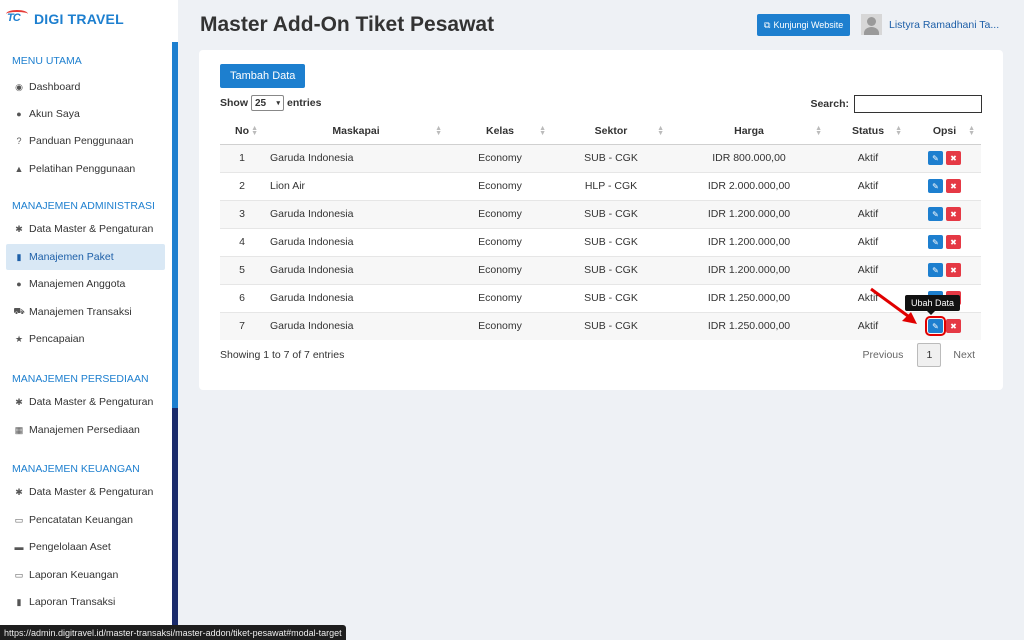 This screenshot has width=1024, height=640. I want to click on logo-icon: TC, so click(18, 19).